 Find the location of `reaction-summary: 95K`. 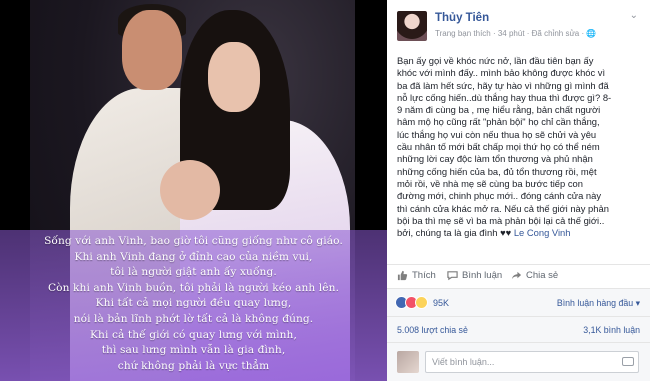

reaction-summary: 95K is located at coordinates (422, 302).